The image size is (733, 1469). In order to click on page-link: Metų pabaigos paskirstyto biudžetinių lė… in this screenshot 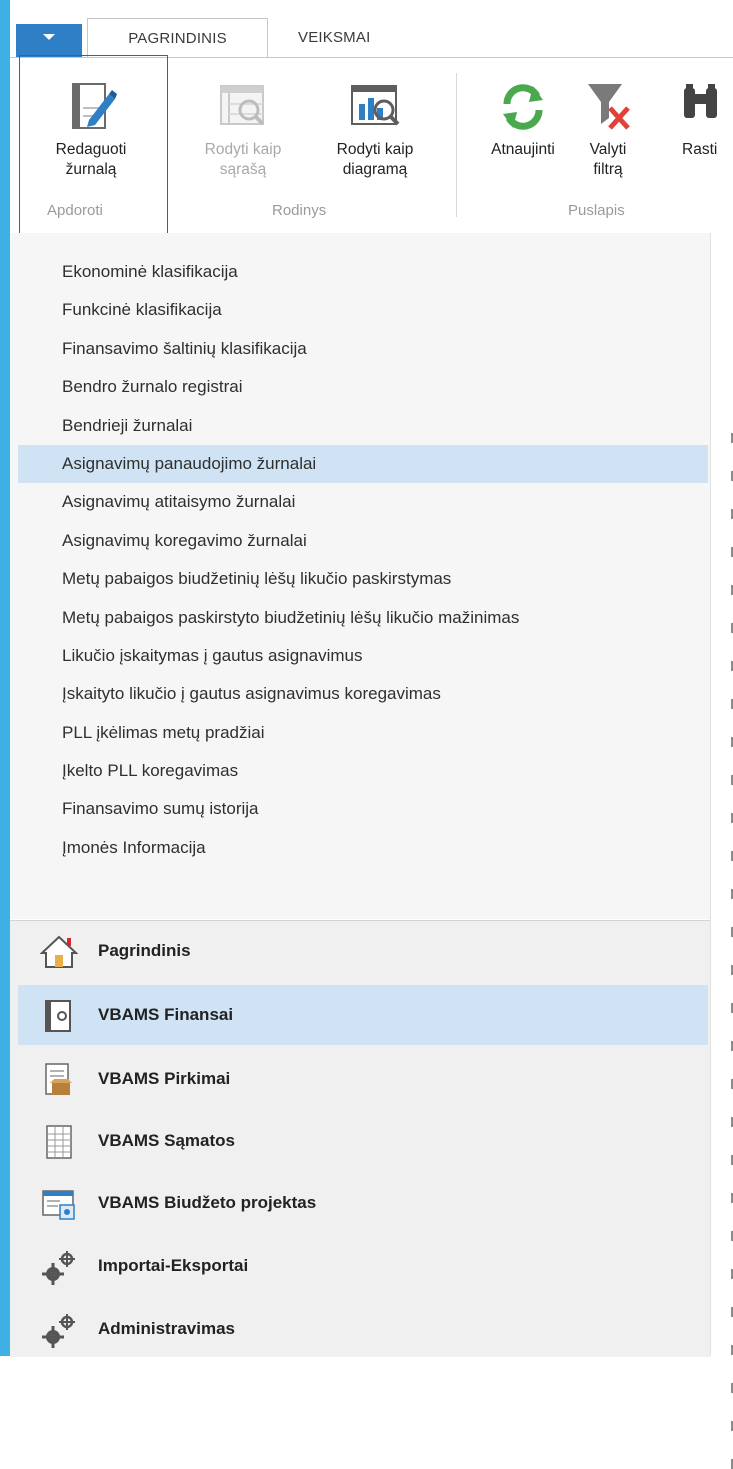, I will do `click(363, 618)`.